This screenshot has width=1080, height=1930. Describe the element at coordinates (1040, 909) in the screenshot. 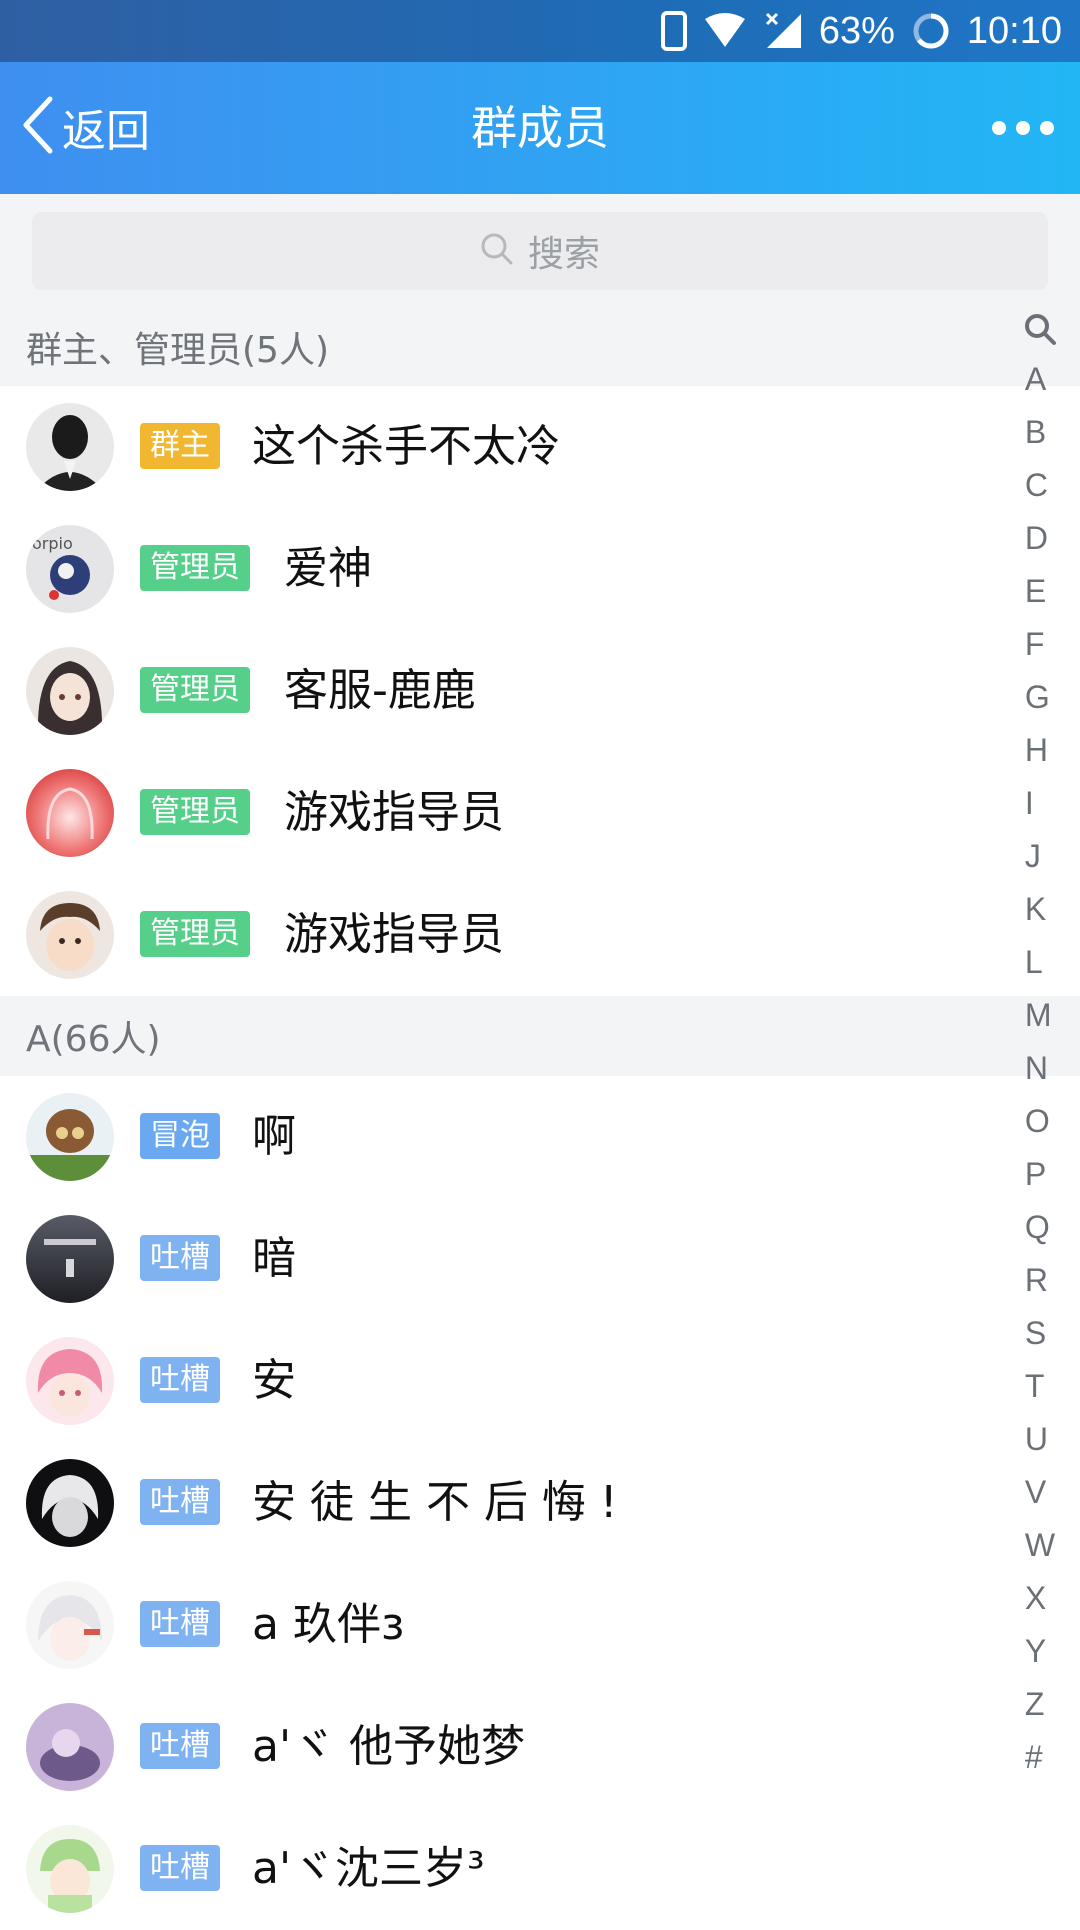

I see `index-letter-k: K` at that location.